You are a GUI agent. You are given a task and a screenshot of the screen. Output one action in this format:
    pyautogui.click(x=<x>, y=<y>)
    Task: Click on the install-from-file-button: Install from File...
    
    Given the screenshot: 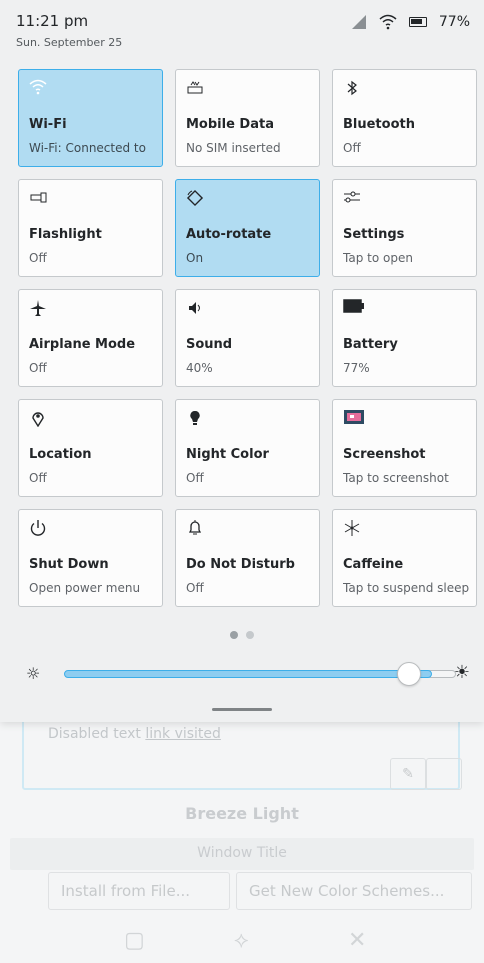 What is the action you would take?
    pyautogui.click(x=139, y=891)
    